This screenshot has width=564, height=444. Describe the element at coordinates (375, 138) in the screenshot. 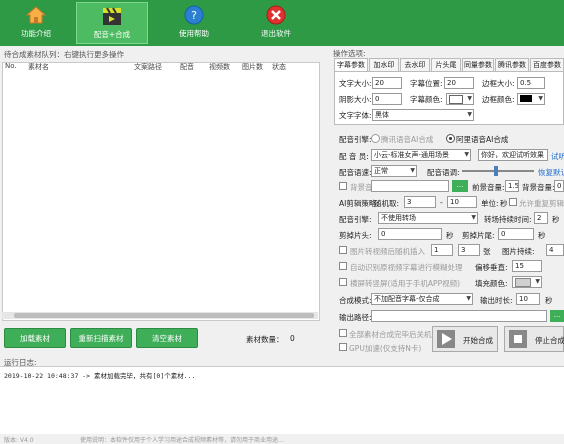

I see `tencent-engine-radio` at that location.